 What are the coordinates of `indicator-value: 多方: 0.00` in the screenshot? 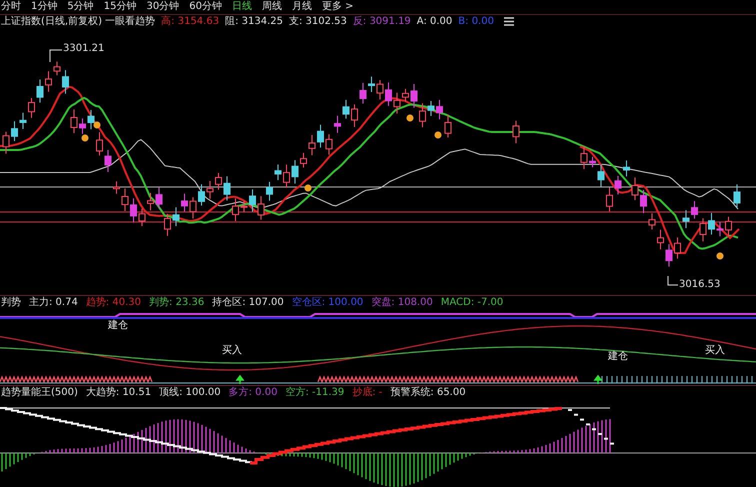 It's located at (253, 393).